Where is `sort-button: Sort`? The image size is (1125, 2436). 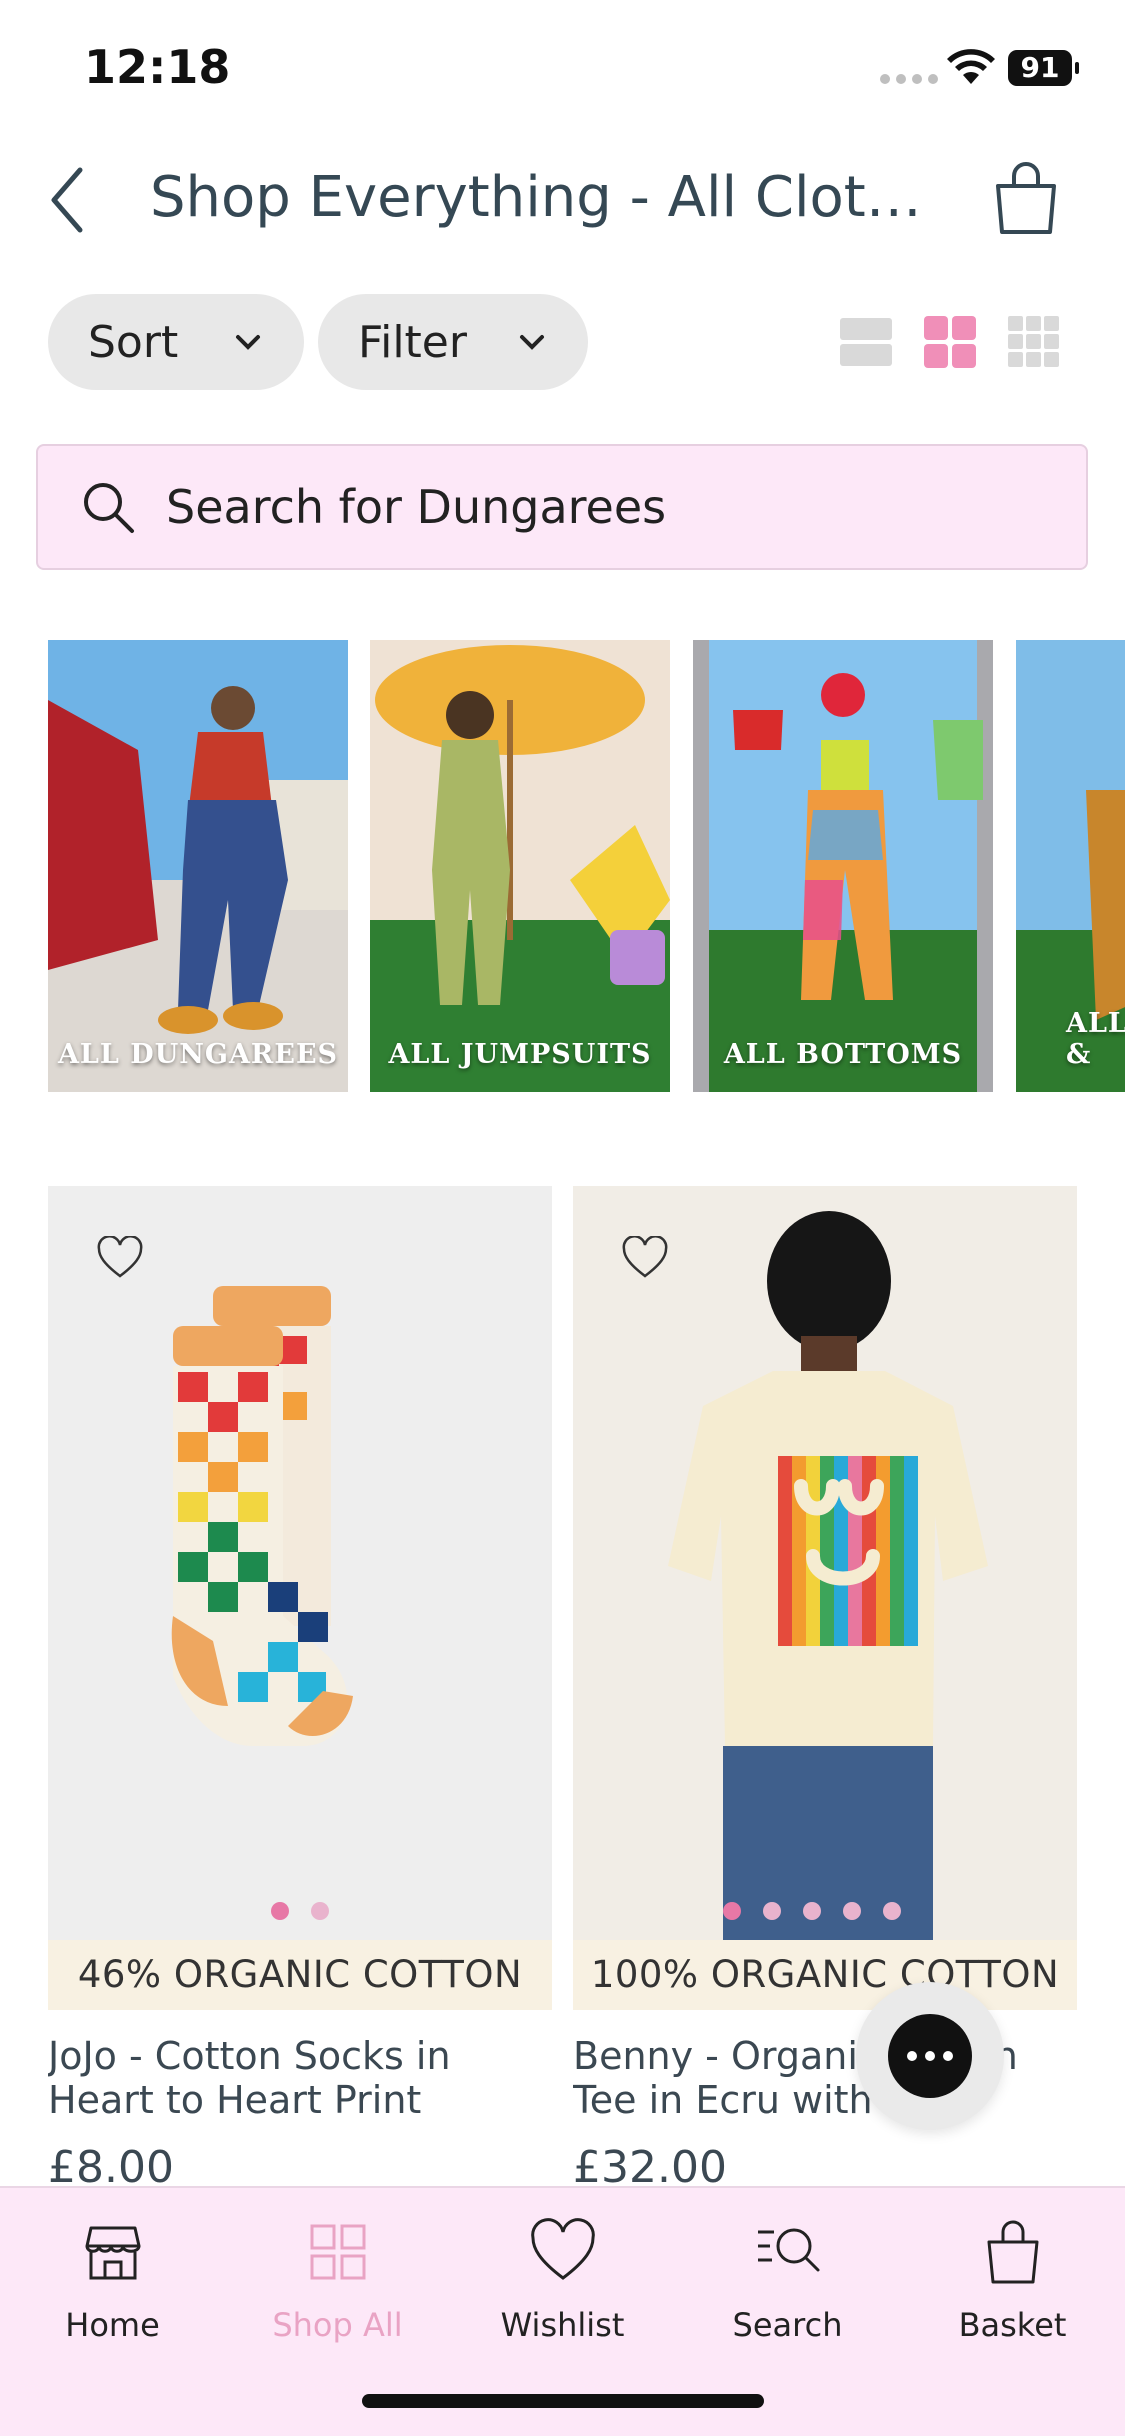 sort-button: Sort is located at coordinates (176, 342).